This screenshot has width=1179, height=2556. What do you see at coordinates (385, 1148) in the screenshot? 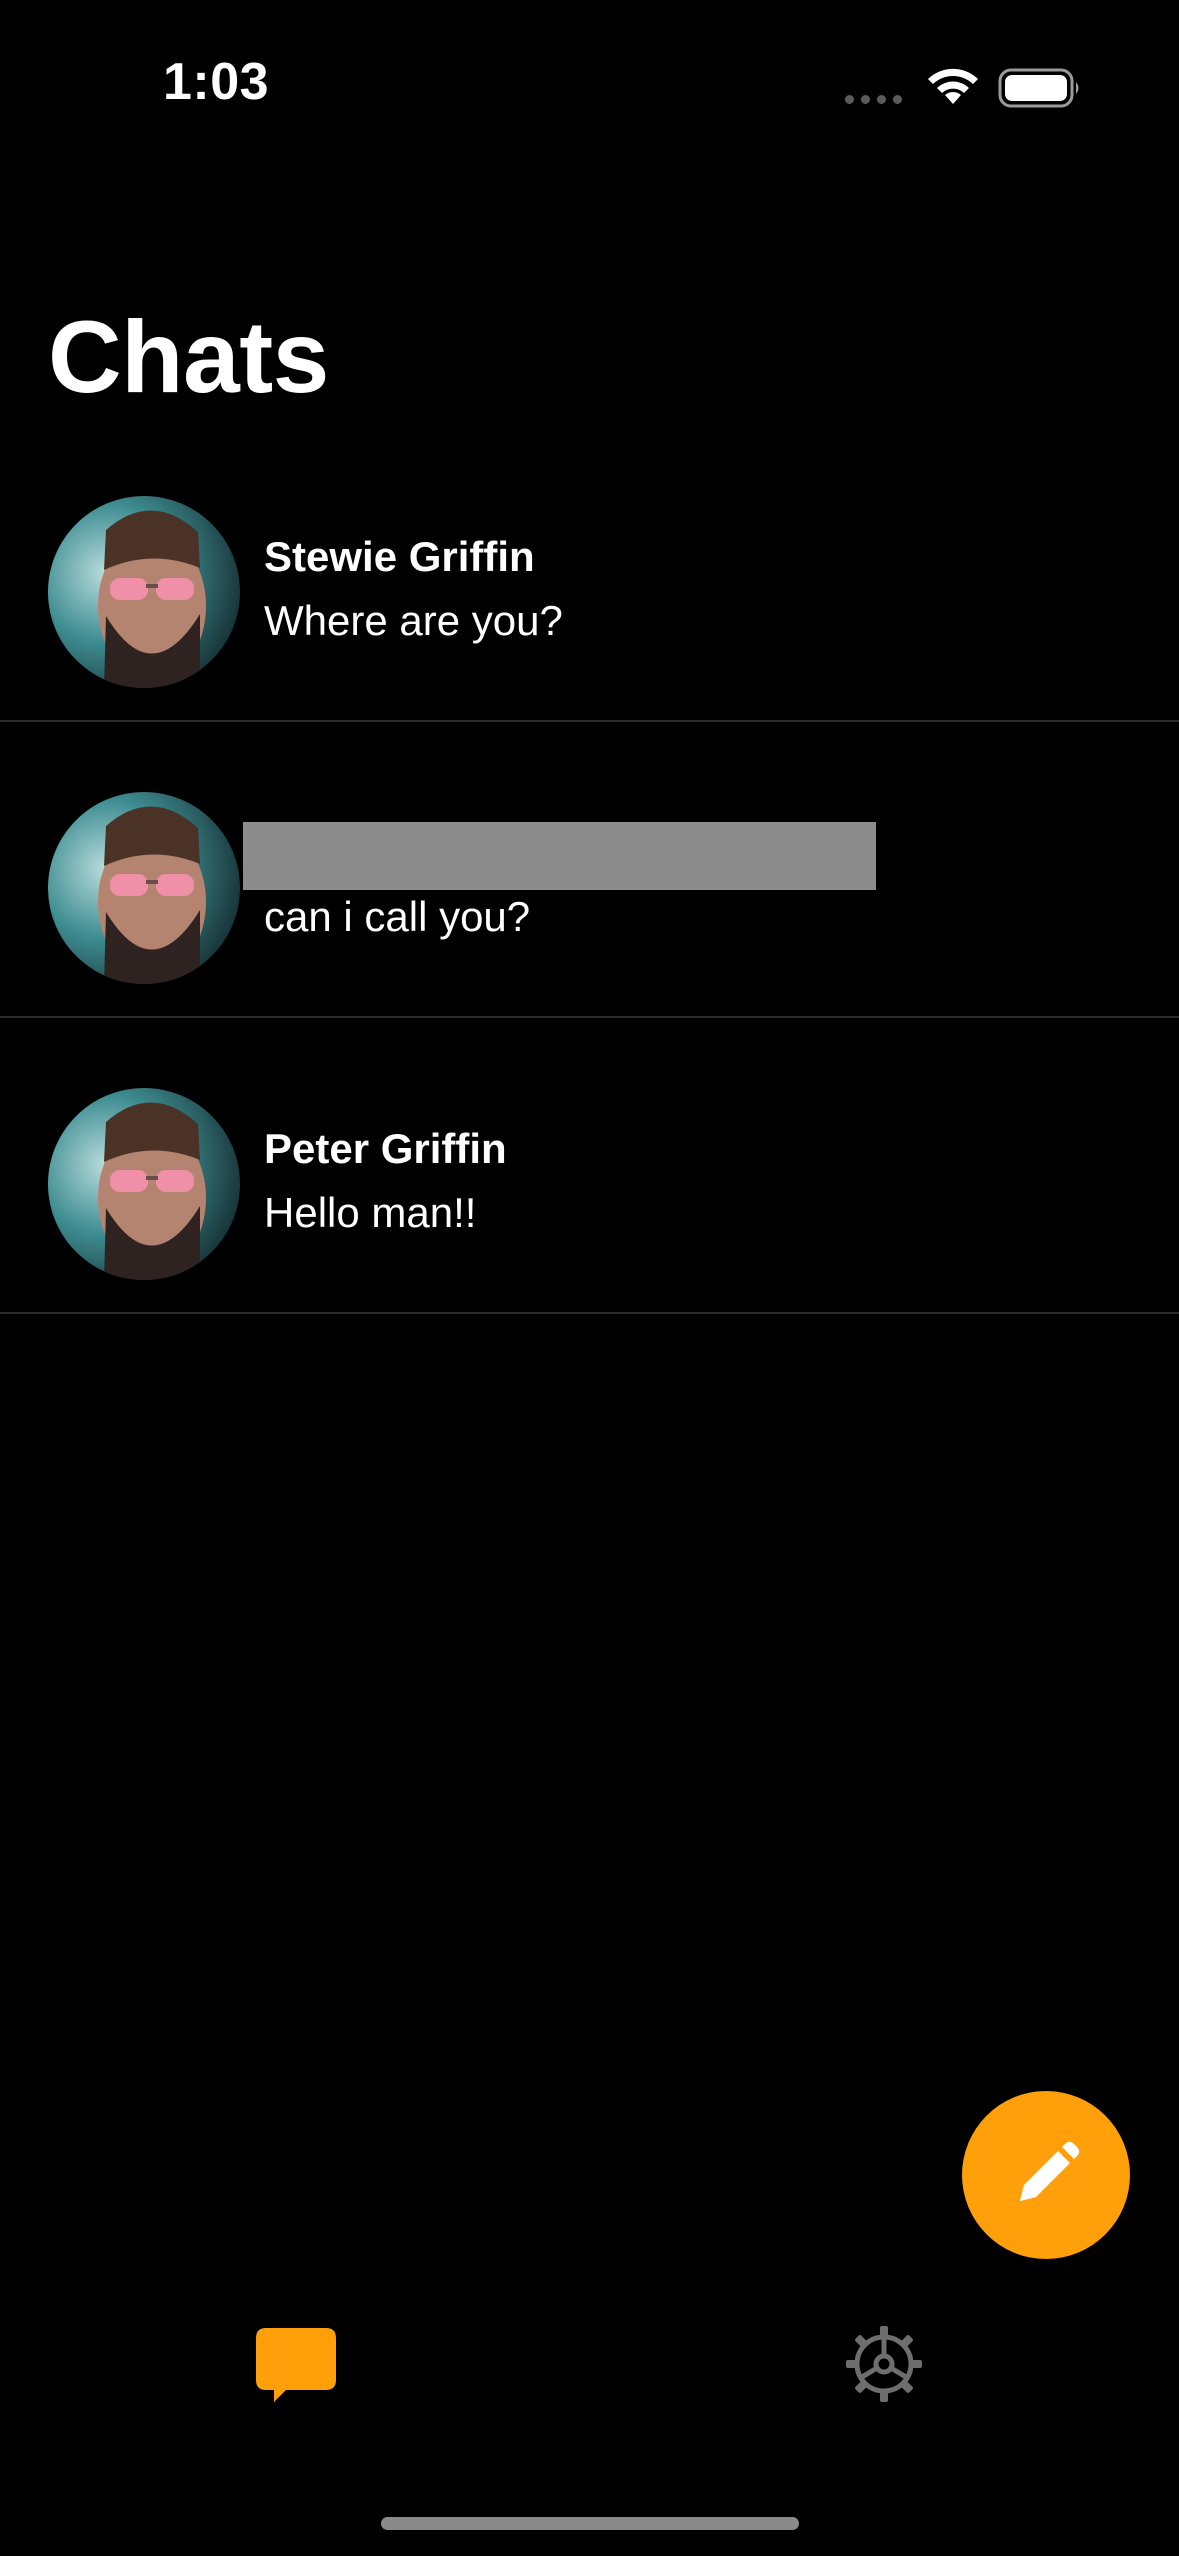
I see `chat-name: Peter Griffin` at bounding box center [385, 1148].